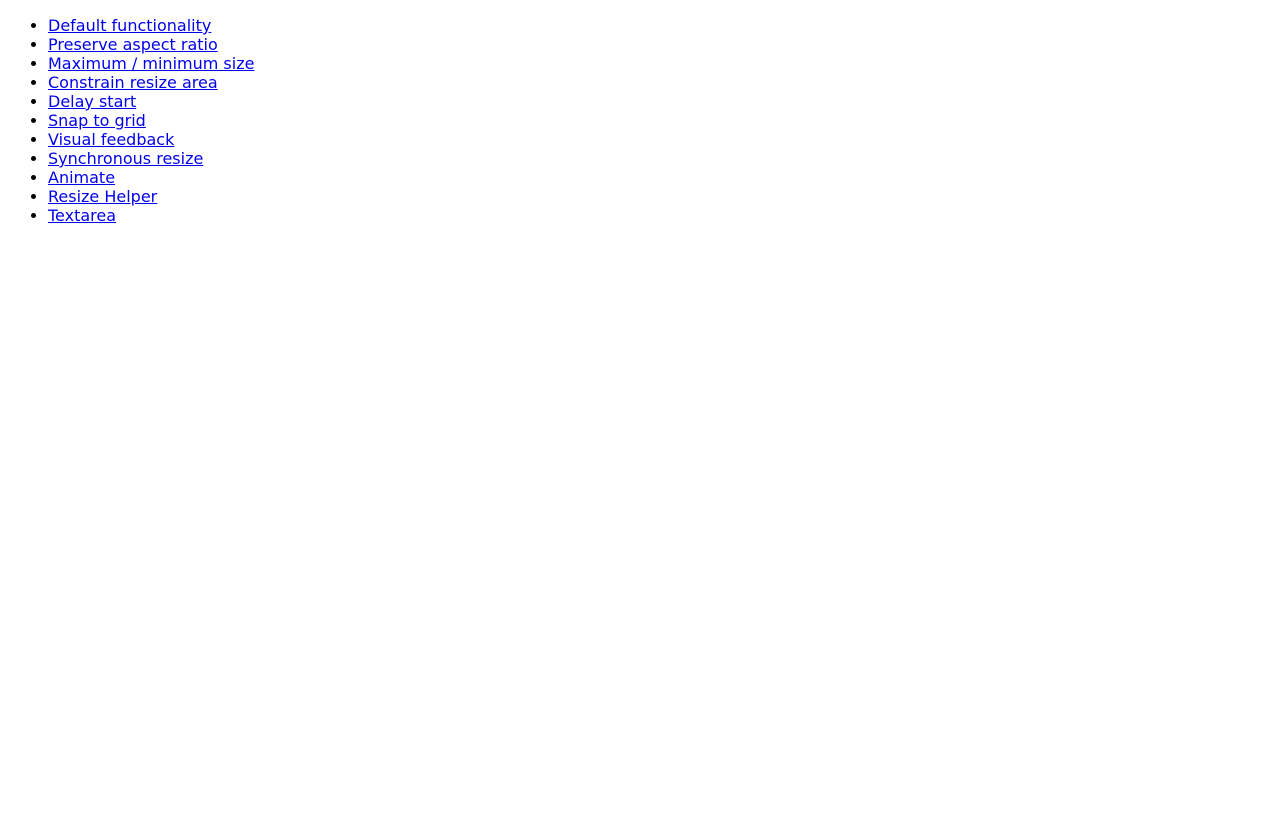  I want to click on link-resize-helper: Resize Helper, so click(102, 196).